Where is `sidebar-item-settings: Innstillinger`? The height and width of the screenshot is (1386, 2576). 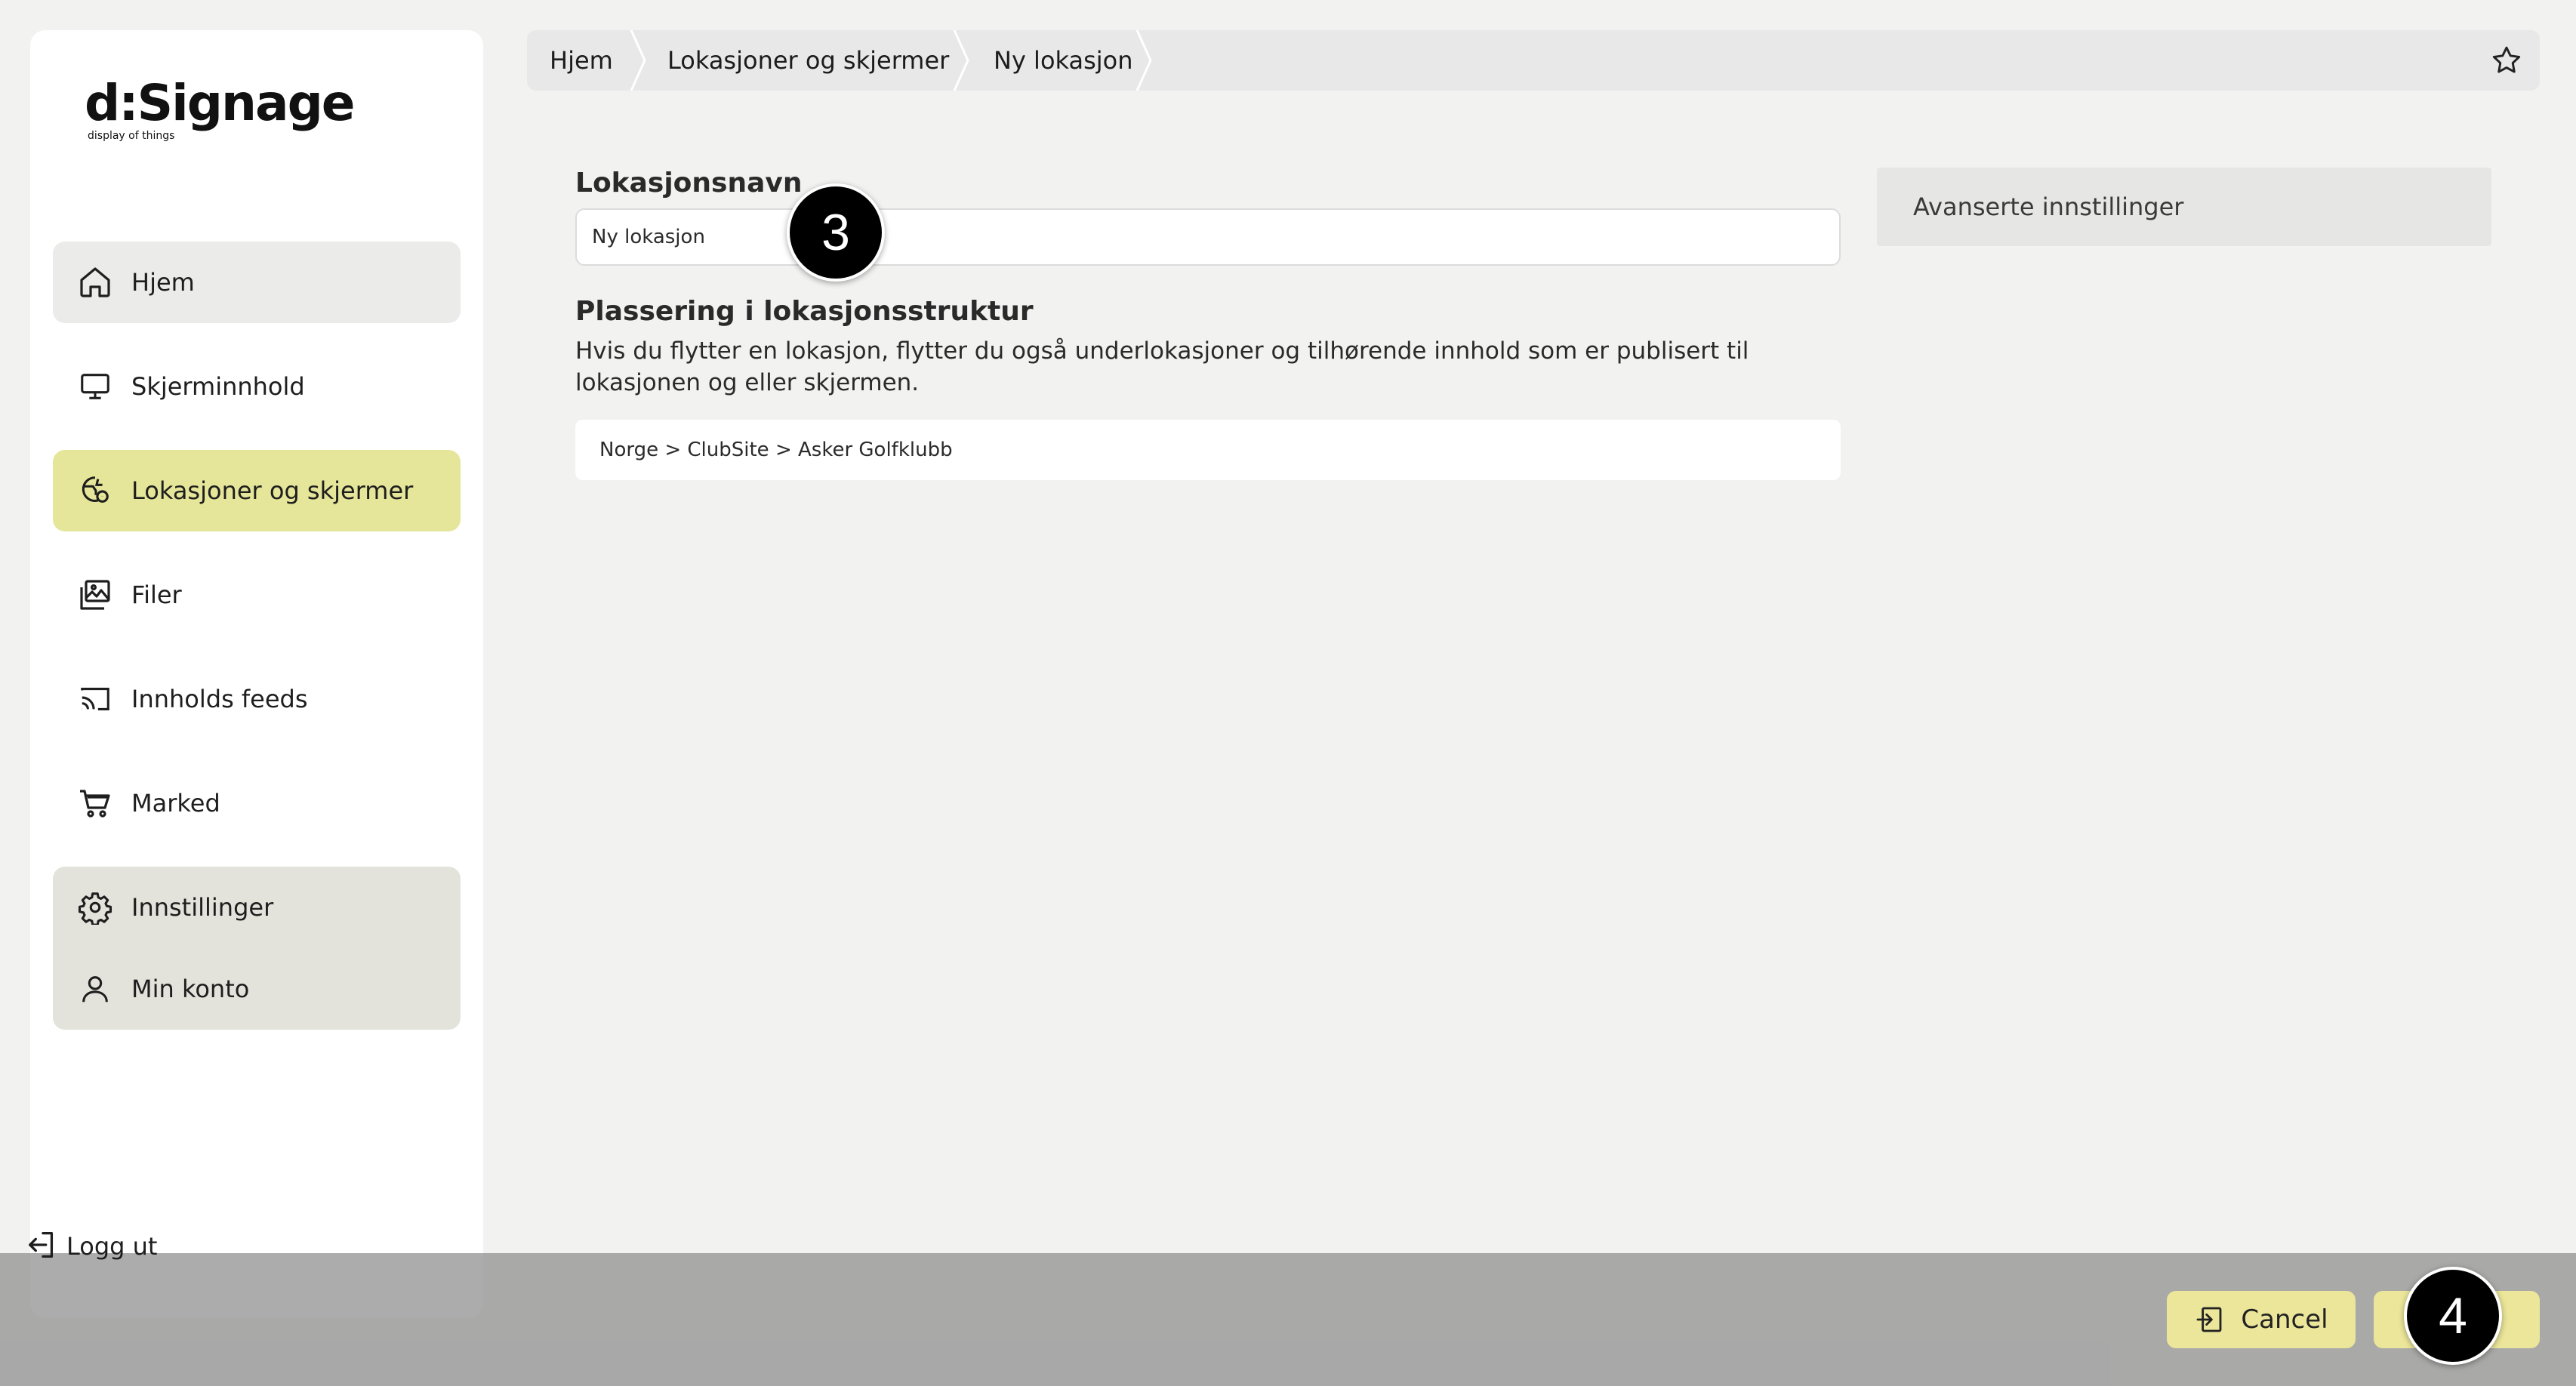 sidebar-item-settings: Innstillinger is located at coordinates (257, 907).